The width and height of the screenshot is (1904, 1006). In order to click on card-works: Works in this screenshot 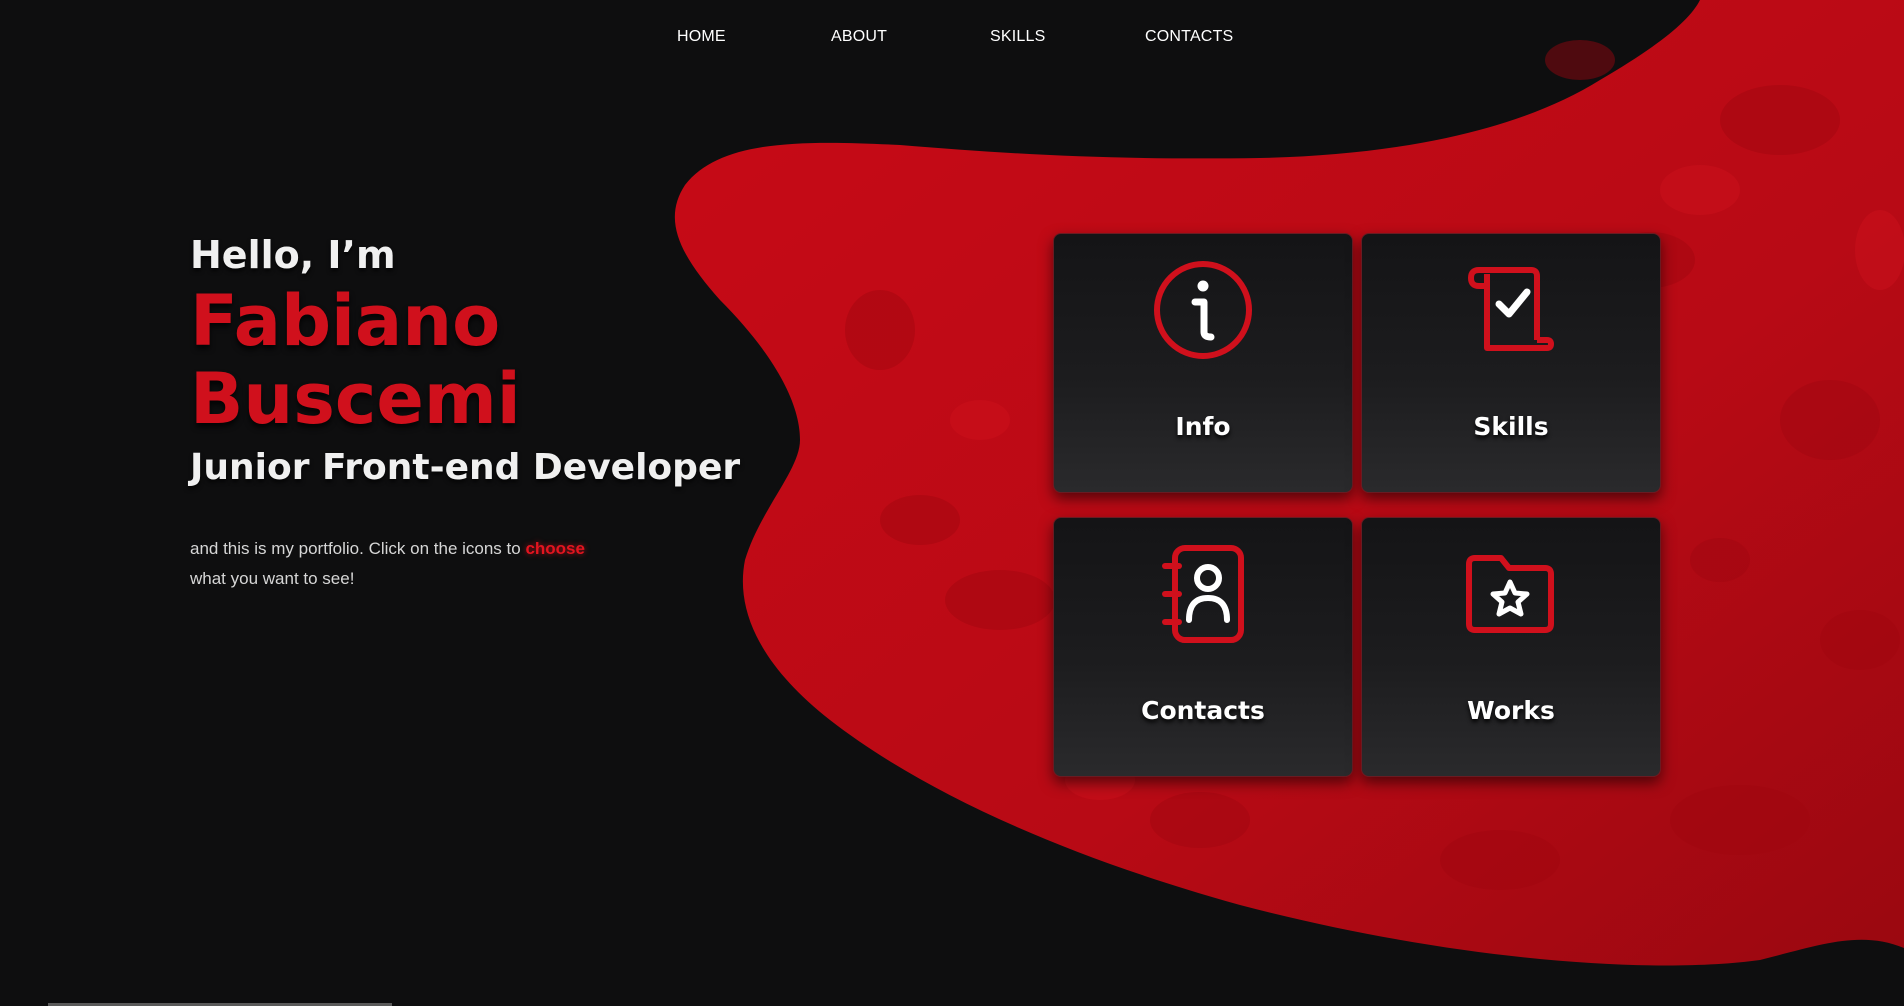, I will do `click(1511, 647)`.